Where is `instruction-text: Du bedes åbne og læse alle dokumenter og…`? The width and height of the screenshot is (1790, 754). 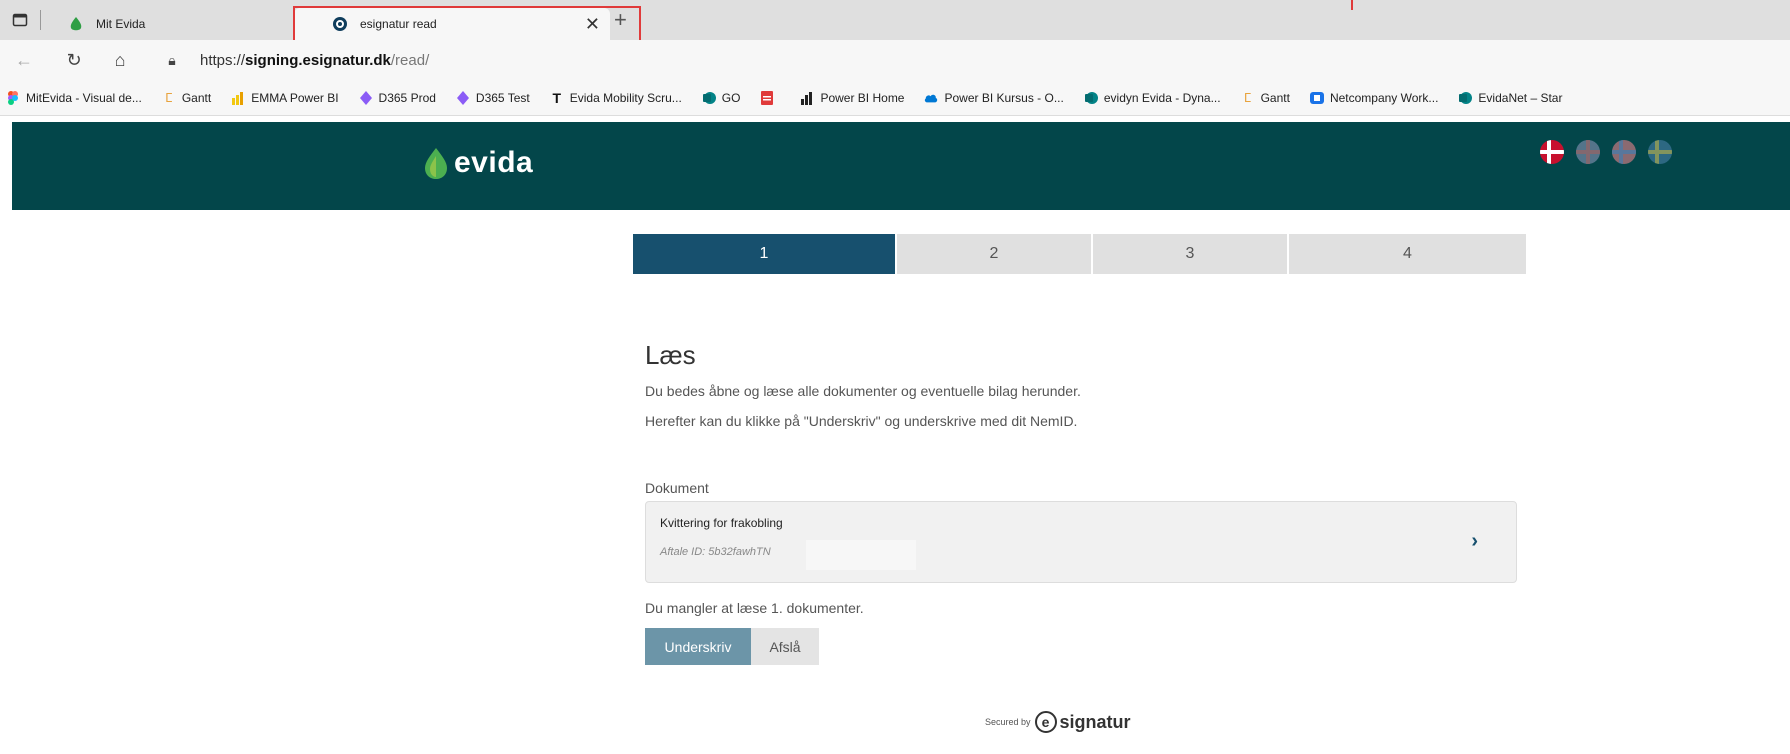 instruction-text: Du bedes åbne og læse alle dokumenter og… is located at coordinates (863, 391).